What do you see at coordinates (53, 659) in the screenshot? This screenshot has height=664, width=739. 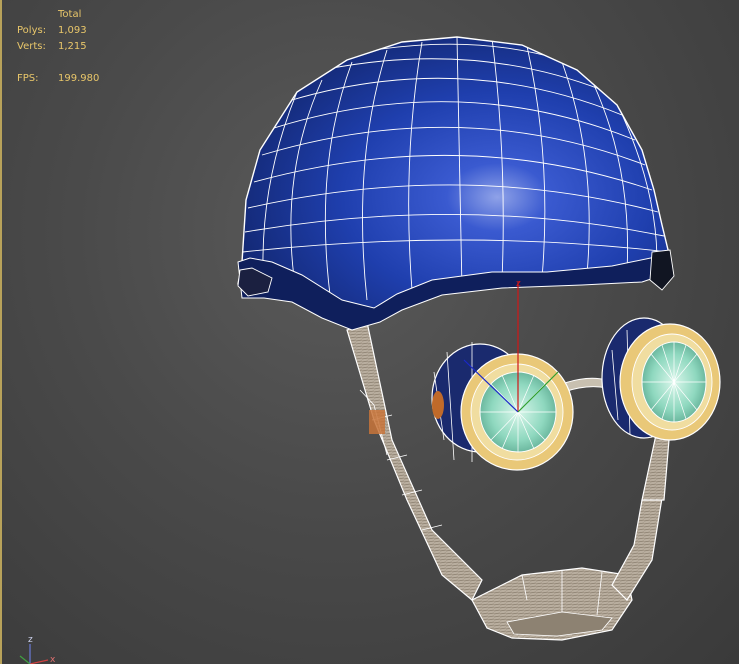 I see `world-axis-x: x` at bounding box center [53, 659].